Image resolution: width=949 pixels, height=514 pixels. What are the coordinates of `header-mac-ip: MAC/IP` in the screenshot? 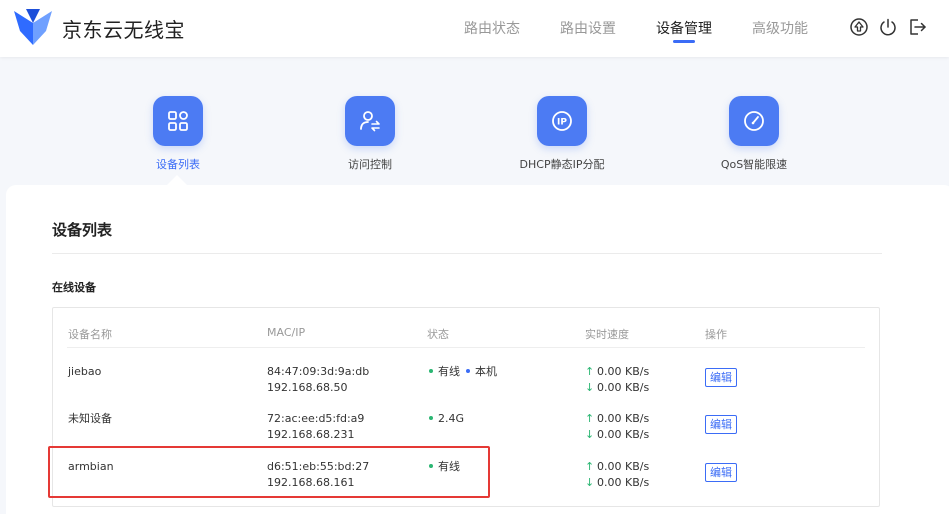 It's located at (286, 332).